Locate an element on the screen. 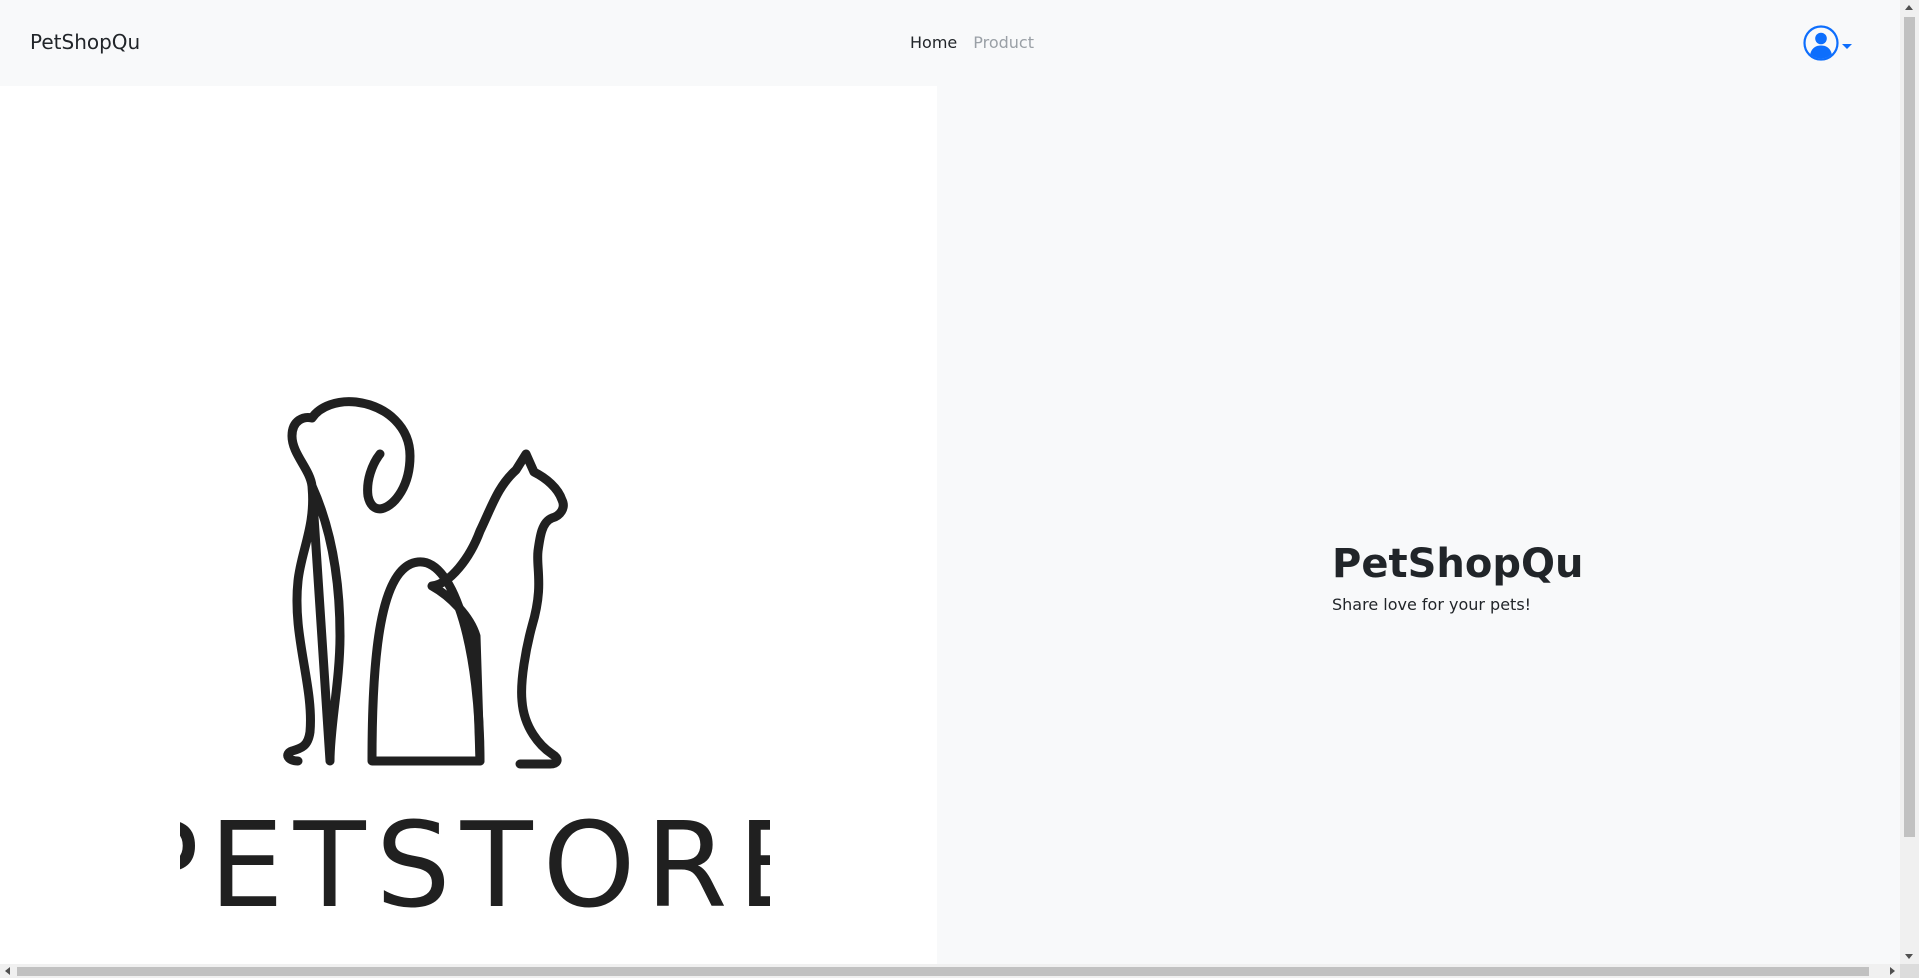  hero-subtitle: Share love for your pets! is located at coordinates (1432, 604).